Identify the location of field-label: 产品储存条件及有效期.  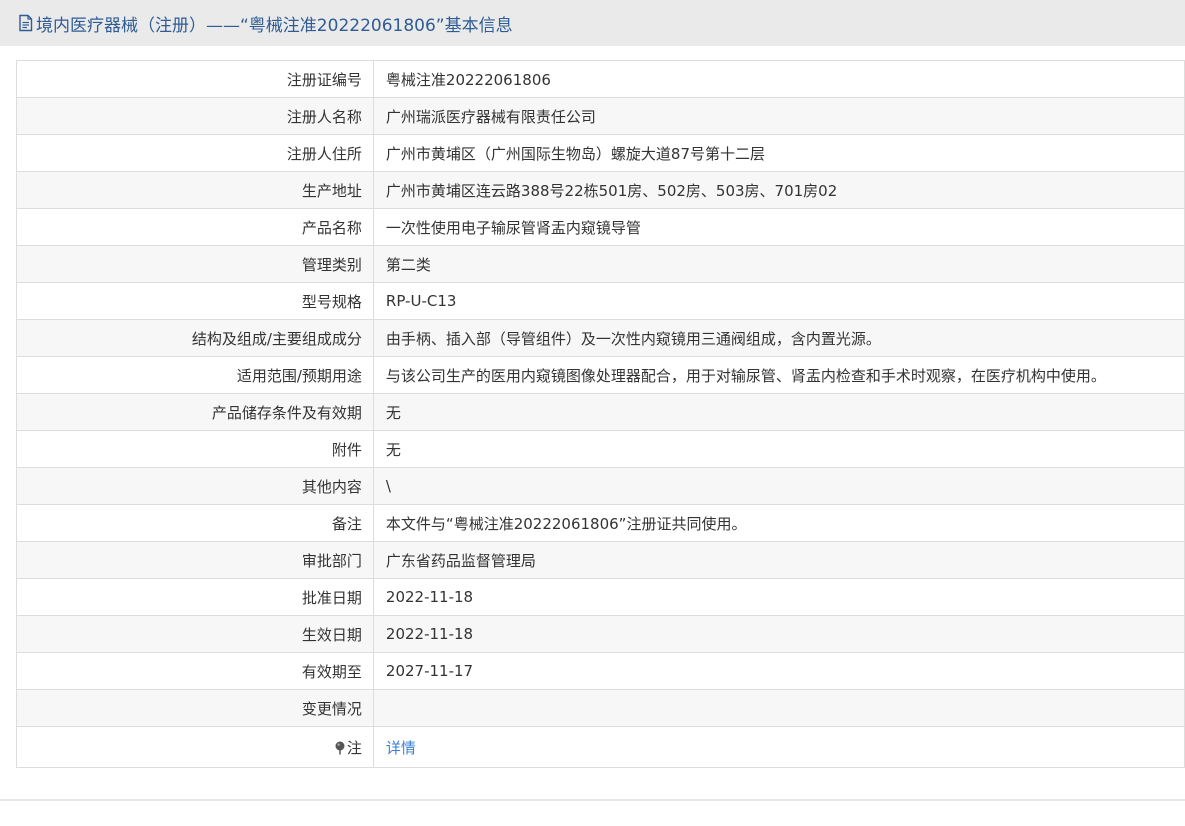
(195, 412).